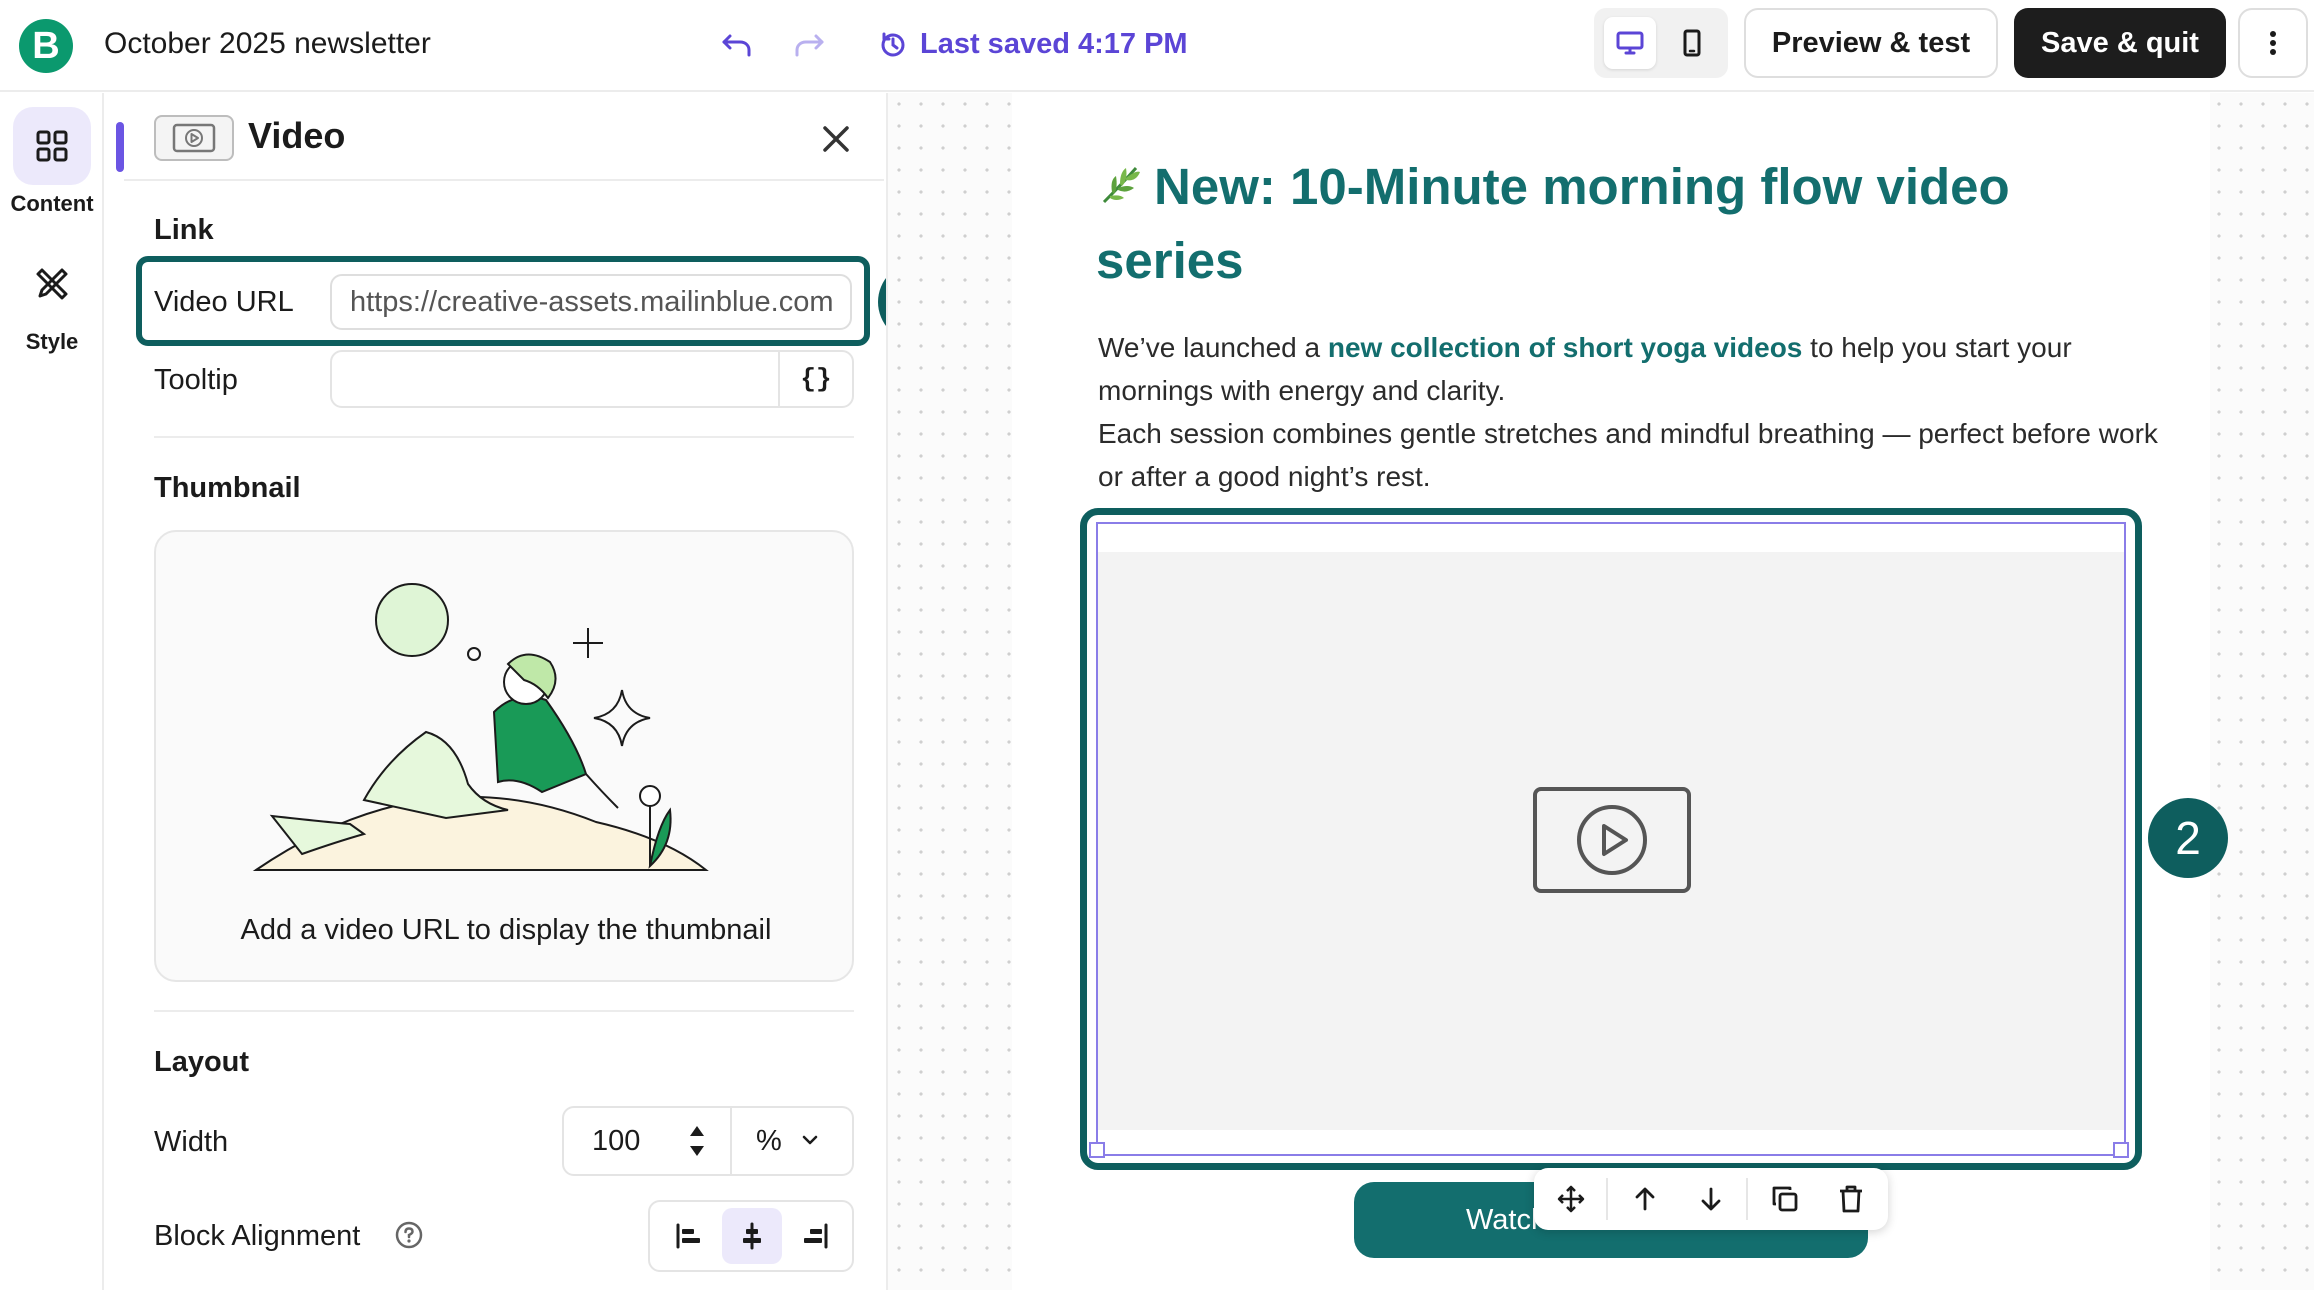 The image size is (2314, 1290). What do you see at coordinates (1553, 223) in the screenshot?
I see `email-headline-text: New: 10-Minute morning flow video series` at bounding box center [1553, 223].